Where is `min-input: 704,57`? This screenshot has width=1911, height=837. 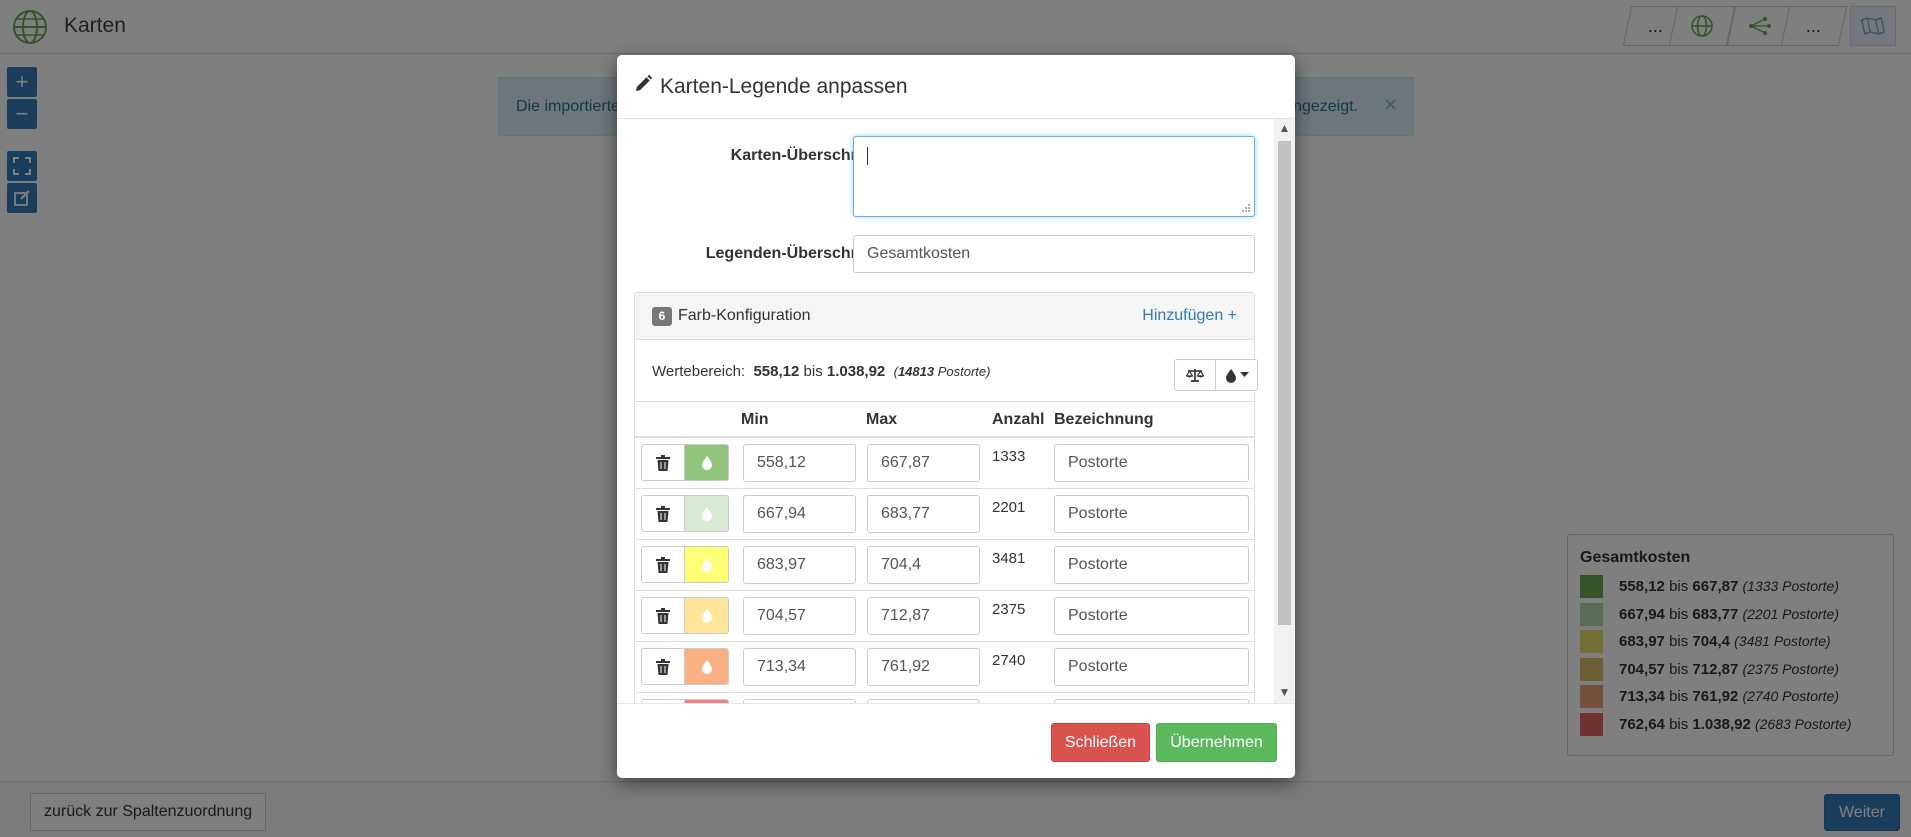 min-input: 704,57 is located at coordinates (799, 616).